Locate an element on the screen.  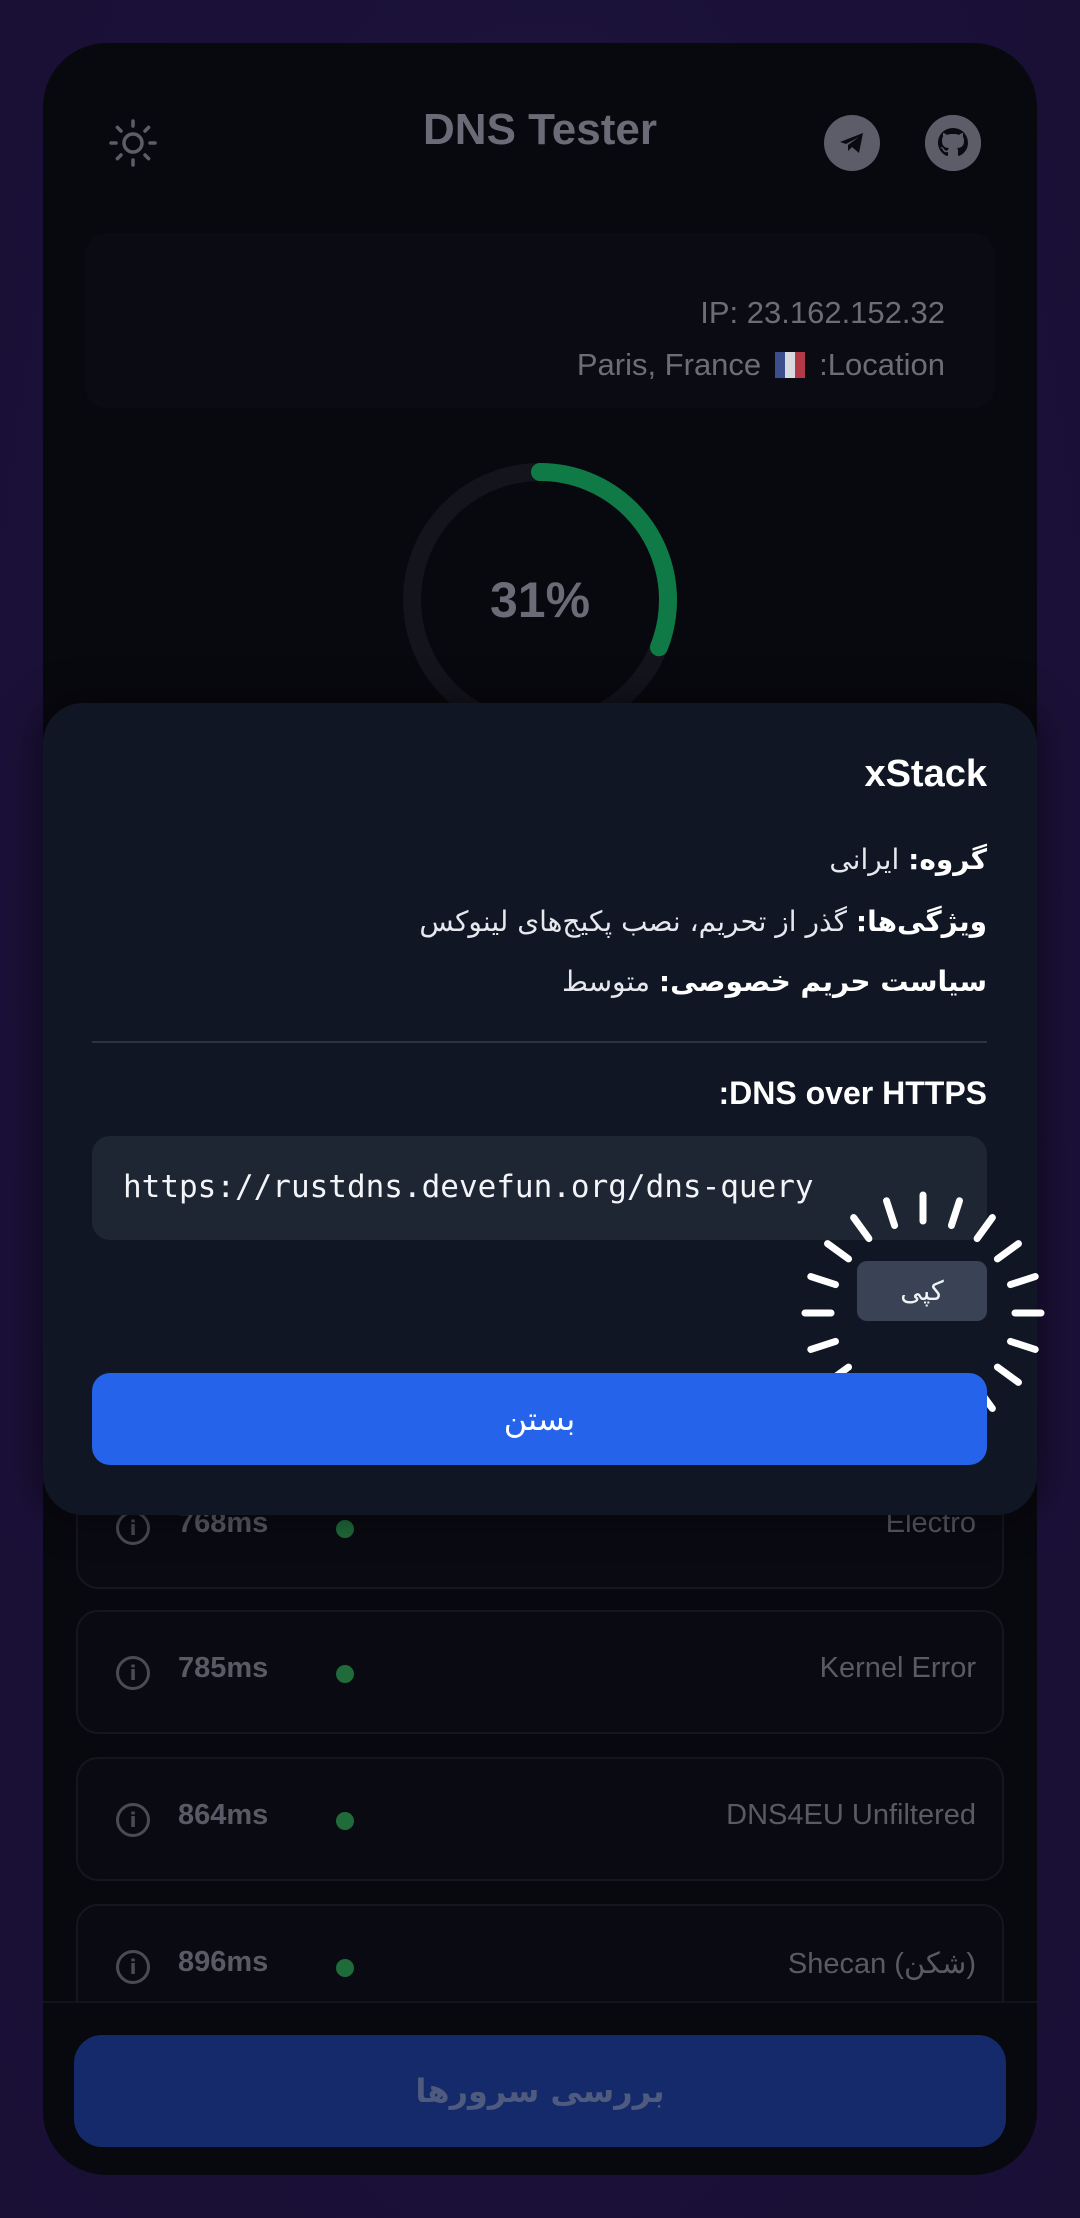
server-latency: 896ms is located at coordinates (223, 1962).